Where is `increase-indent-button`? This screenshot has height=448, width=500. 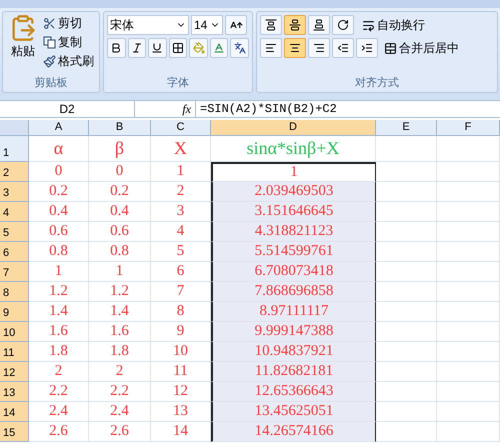 increase-indent-button is located at coordinates (367, 48).